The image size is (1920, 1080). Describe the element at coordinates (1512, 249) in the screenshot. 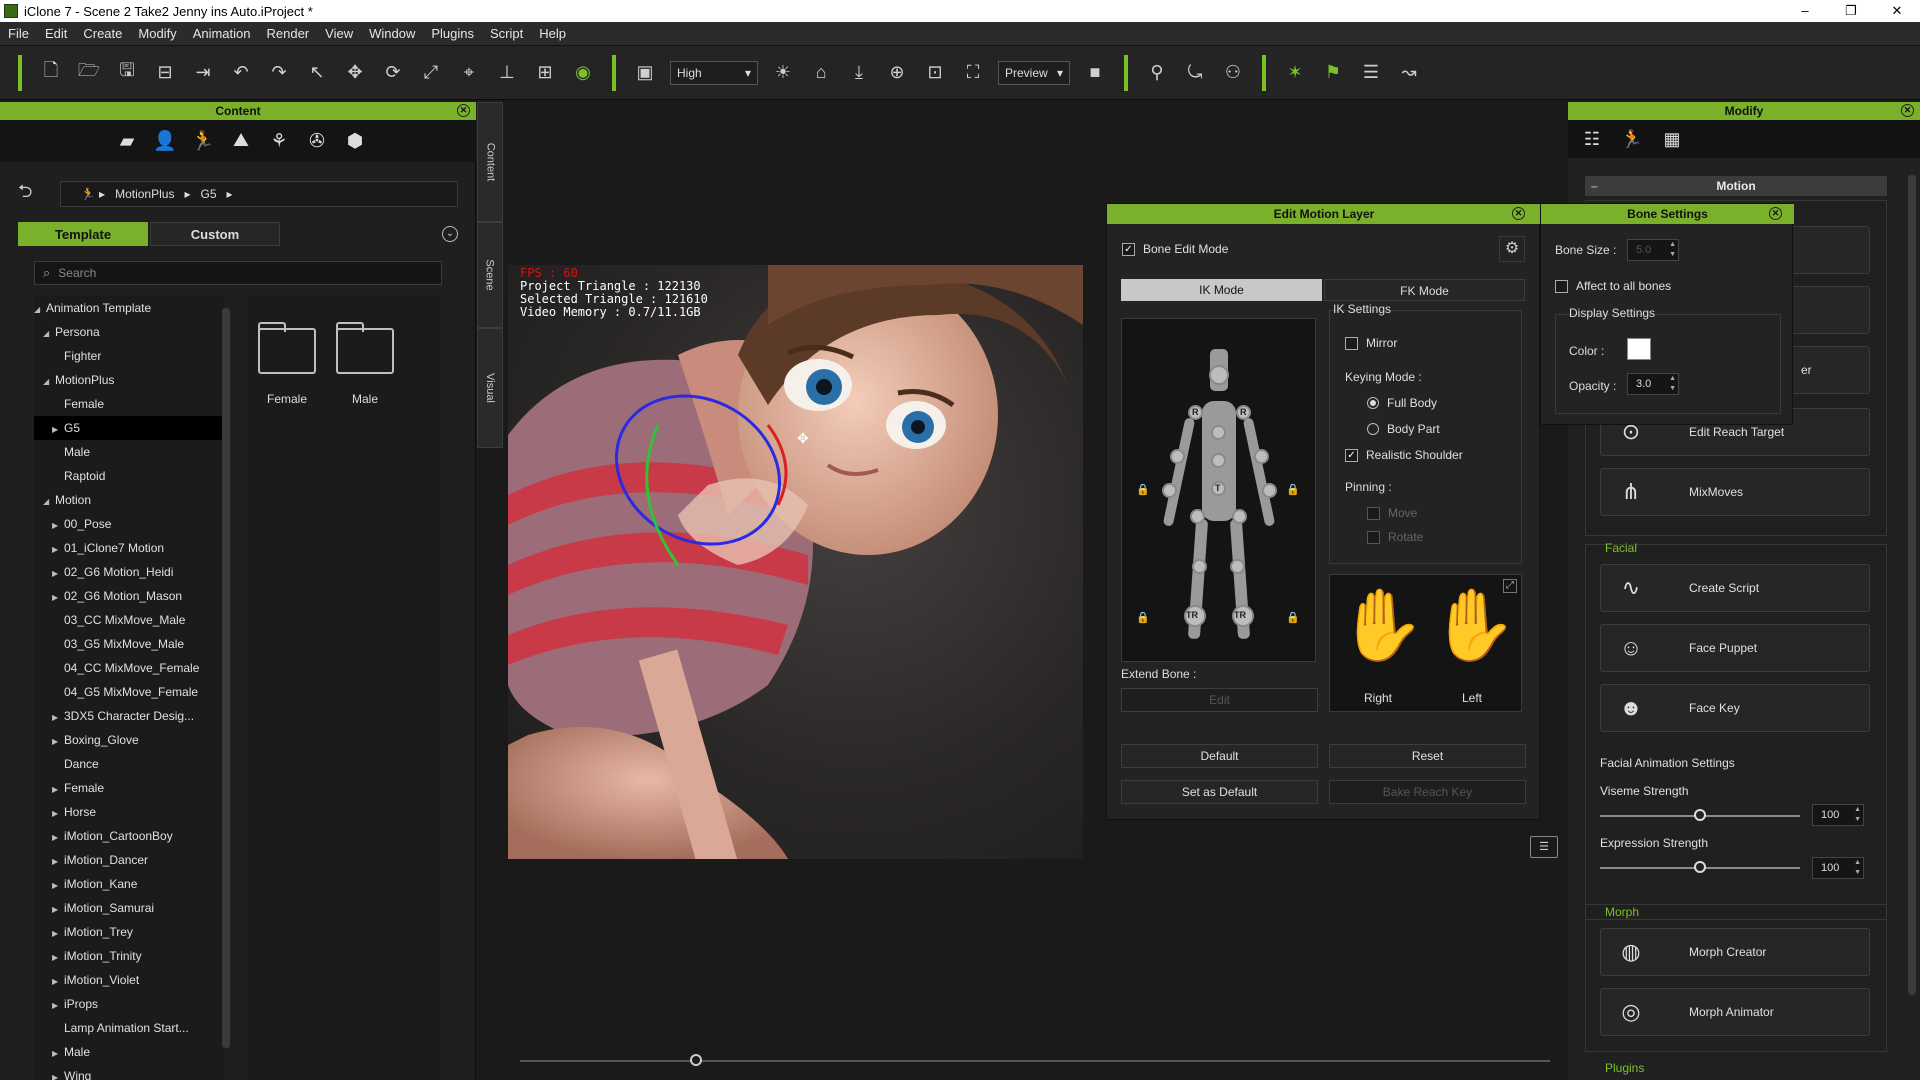

I see `gear-icon: ⚙` at that location.